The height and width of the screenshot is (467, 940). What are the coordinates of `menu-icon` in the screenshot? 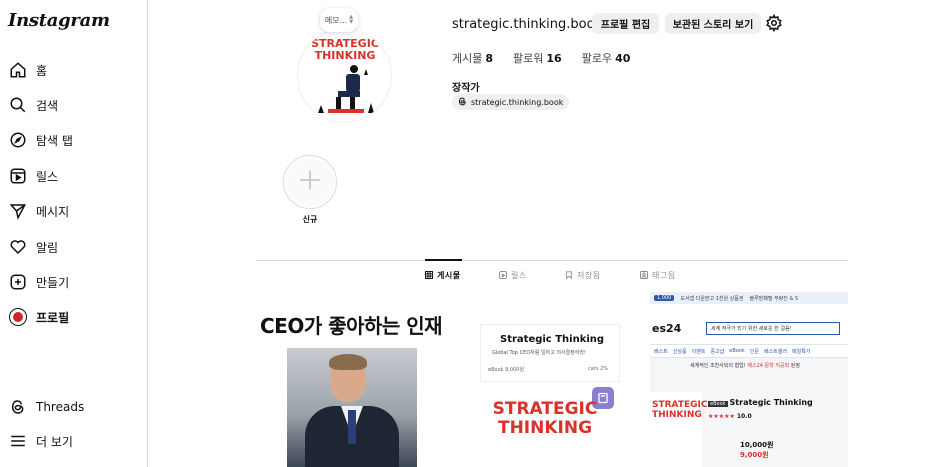 It's located at (18, 441).